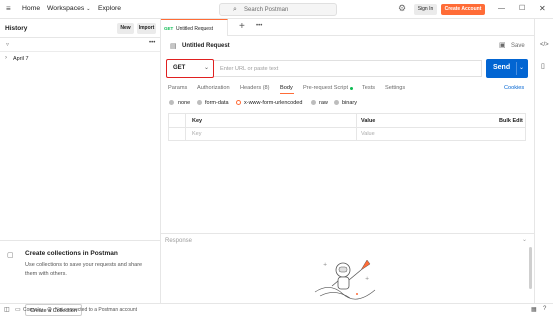 This screenshot has width=553, height=317. I want to click on method-select: GET ⌄, so click(190, 68).